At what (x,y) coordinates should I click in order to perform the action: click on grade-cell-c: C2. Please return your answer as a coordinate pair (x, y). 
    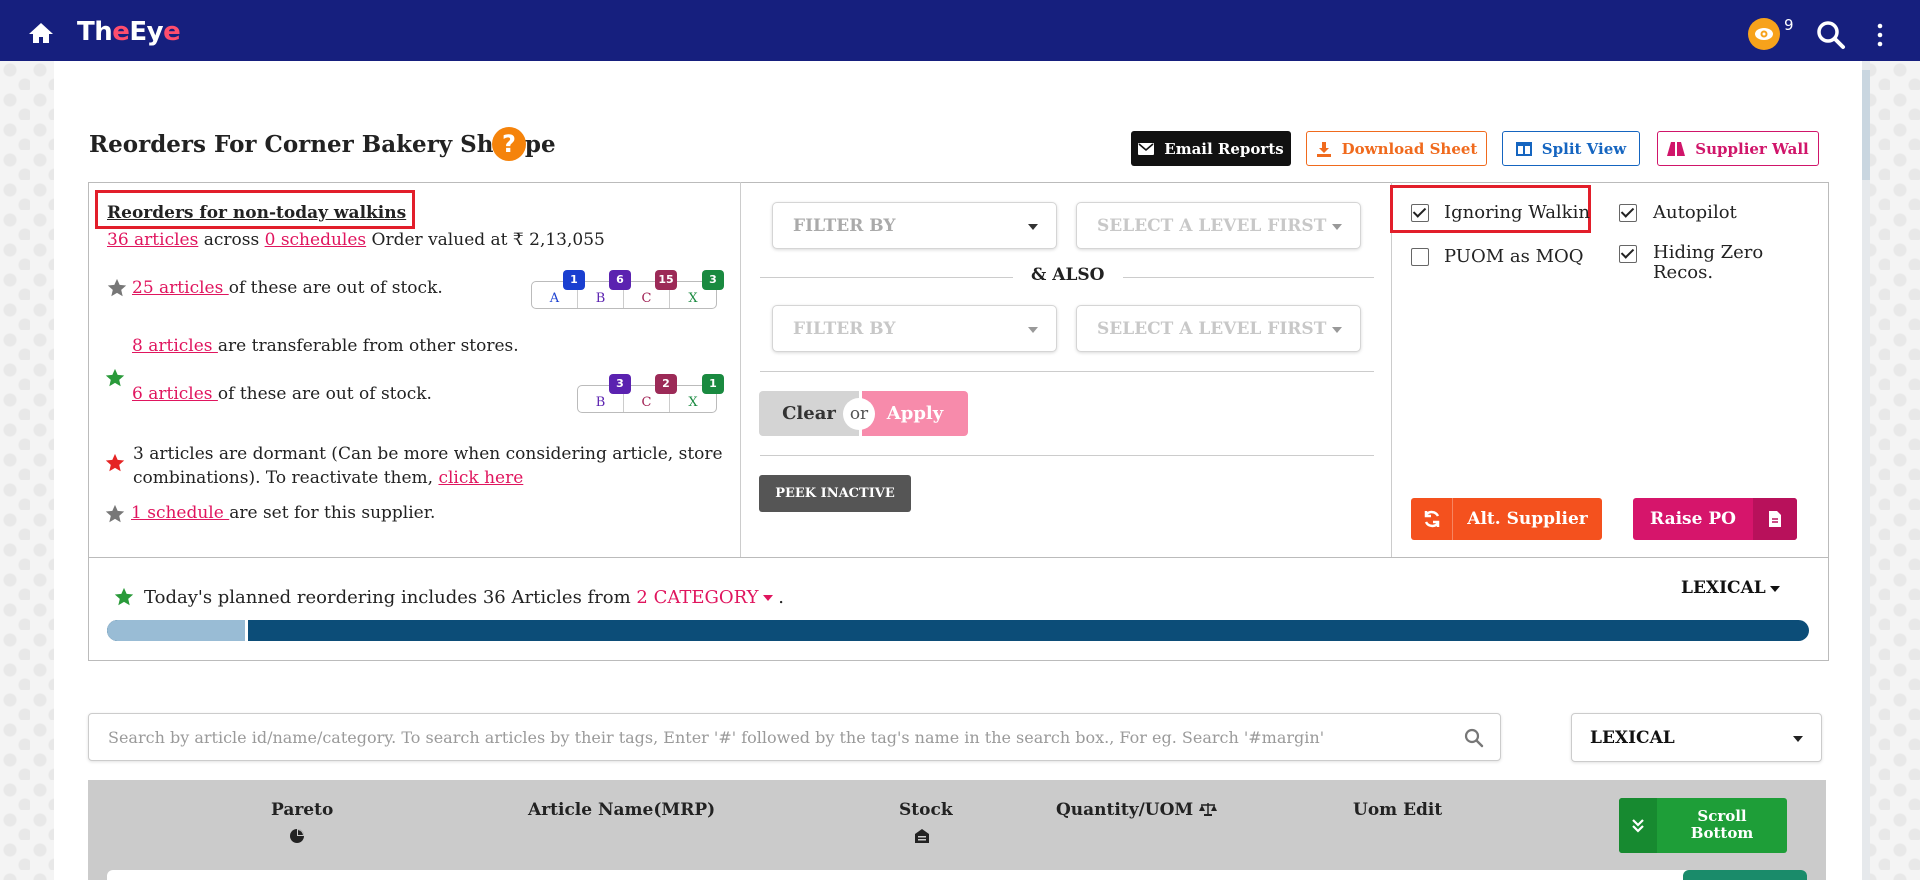
    Looking at the image, I should click on (650, 393).